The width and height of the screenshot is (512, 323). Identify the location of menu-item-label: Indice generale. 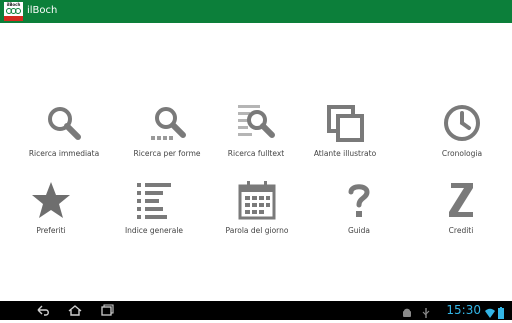
(154, 230).